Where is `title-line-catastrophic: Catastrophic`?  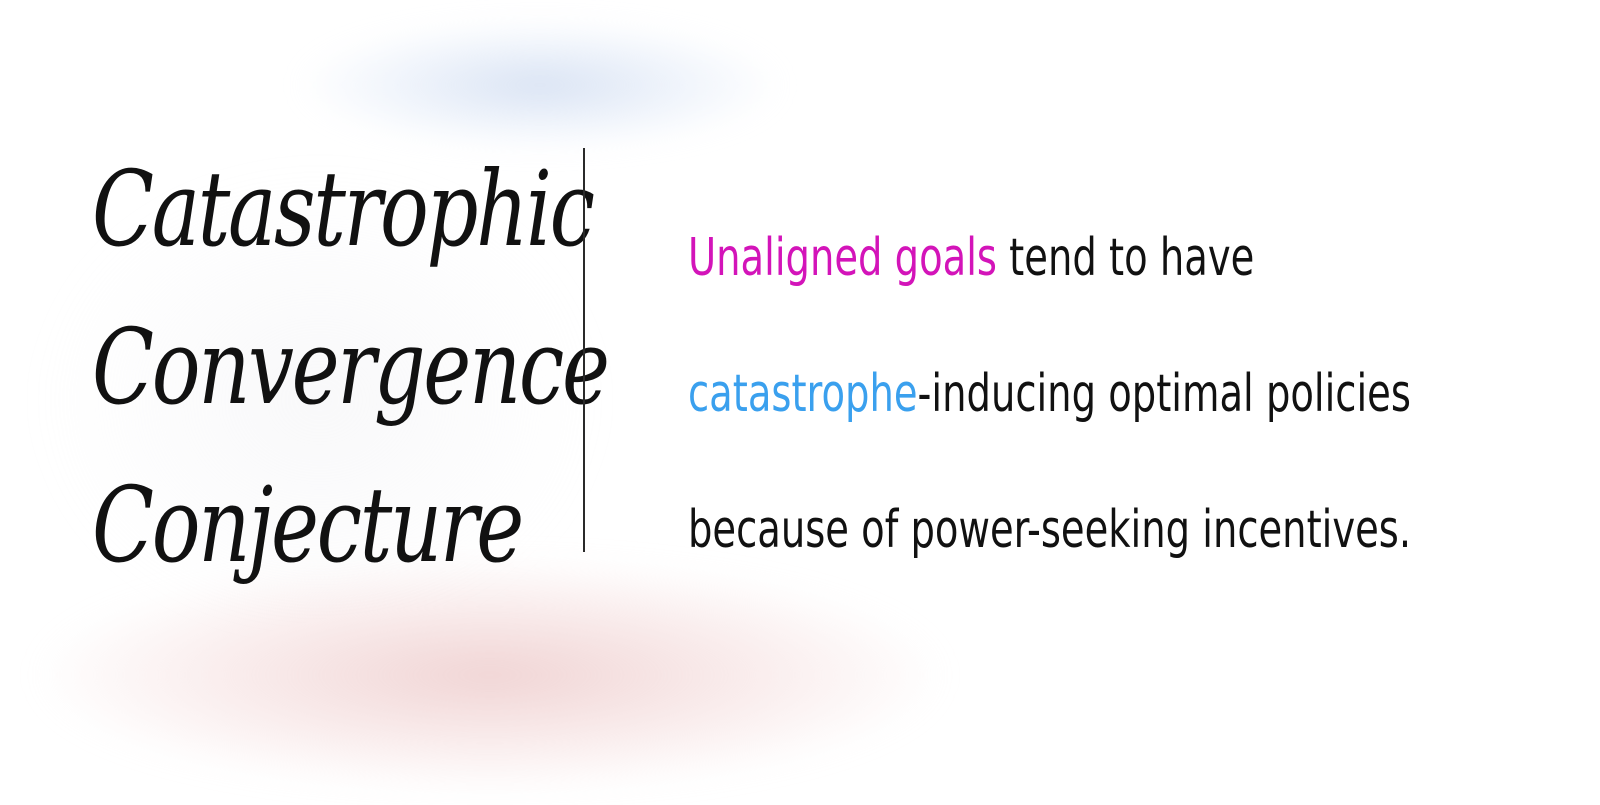 title-line-catastrophic: Catastrophic is located at coordinates (343, 209).